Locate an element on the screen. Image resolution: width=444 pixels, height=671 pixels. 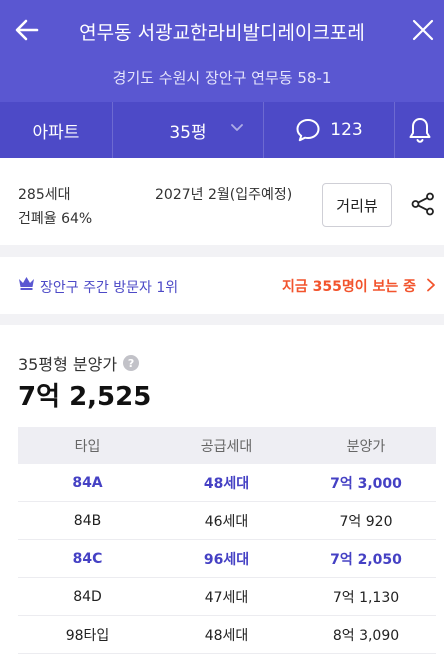
cell-supply: 47세대 is located at coordinates (226, 597).